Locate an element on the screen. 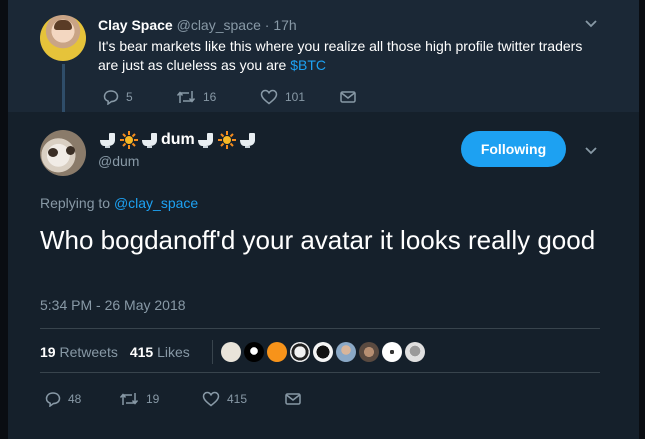 This screenshot has height=439, width=645. like-total: 415 is located at coordinates (141, 352).